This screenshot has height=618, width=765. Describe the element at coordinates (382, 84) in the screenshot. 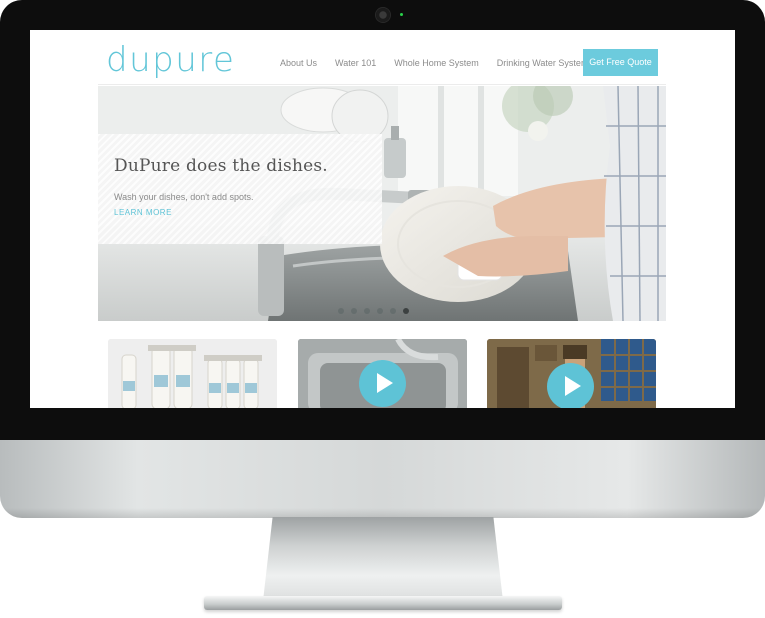

I see `header-divider` at that location.